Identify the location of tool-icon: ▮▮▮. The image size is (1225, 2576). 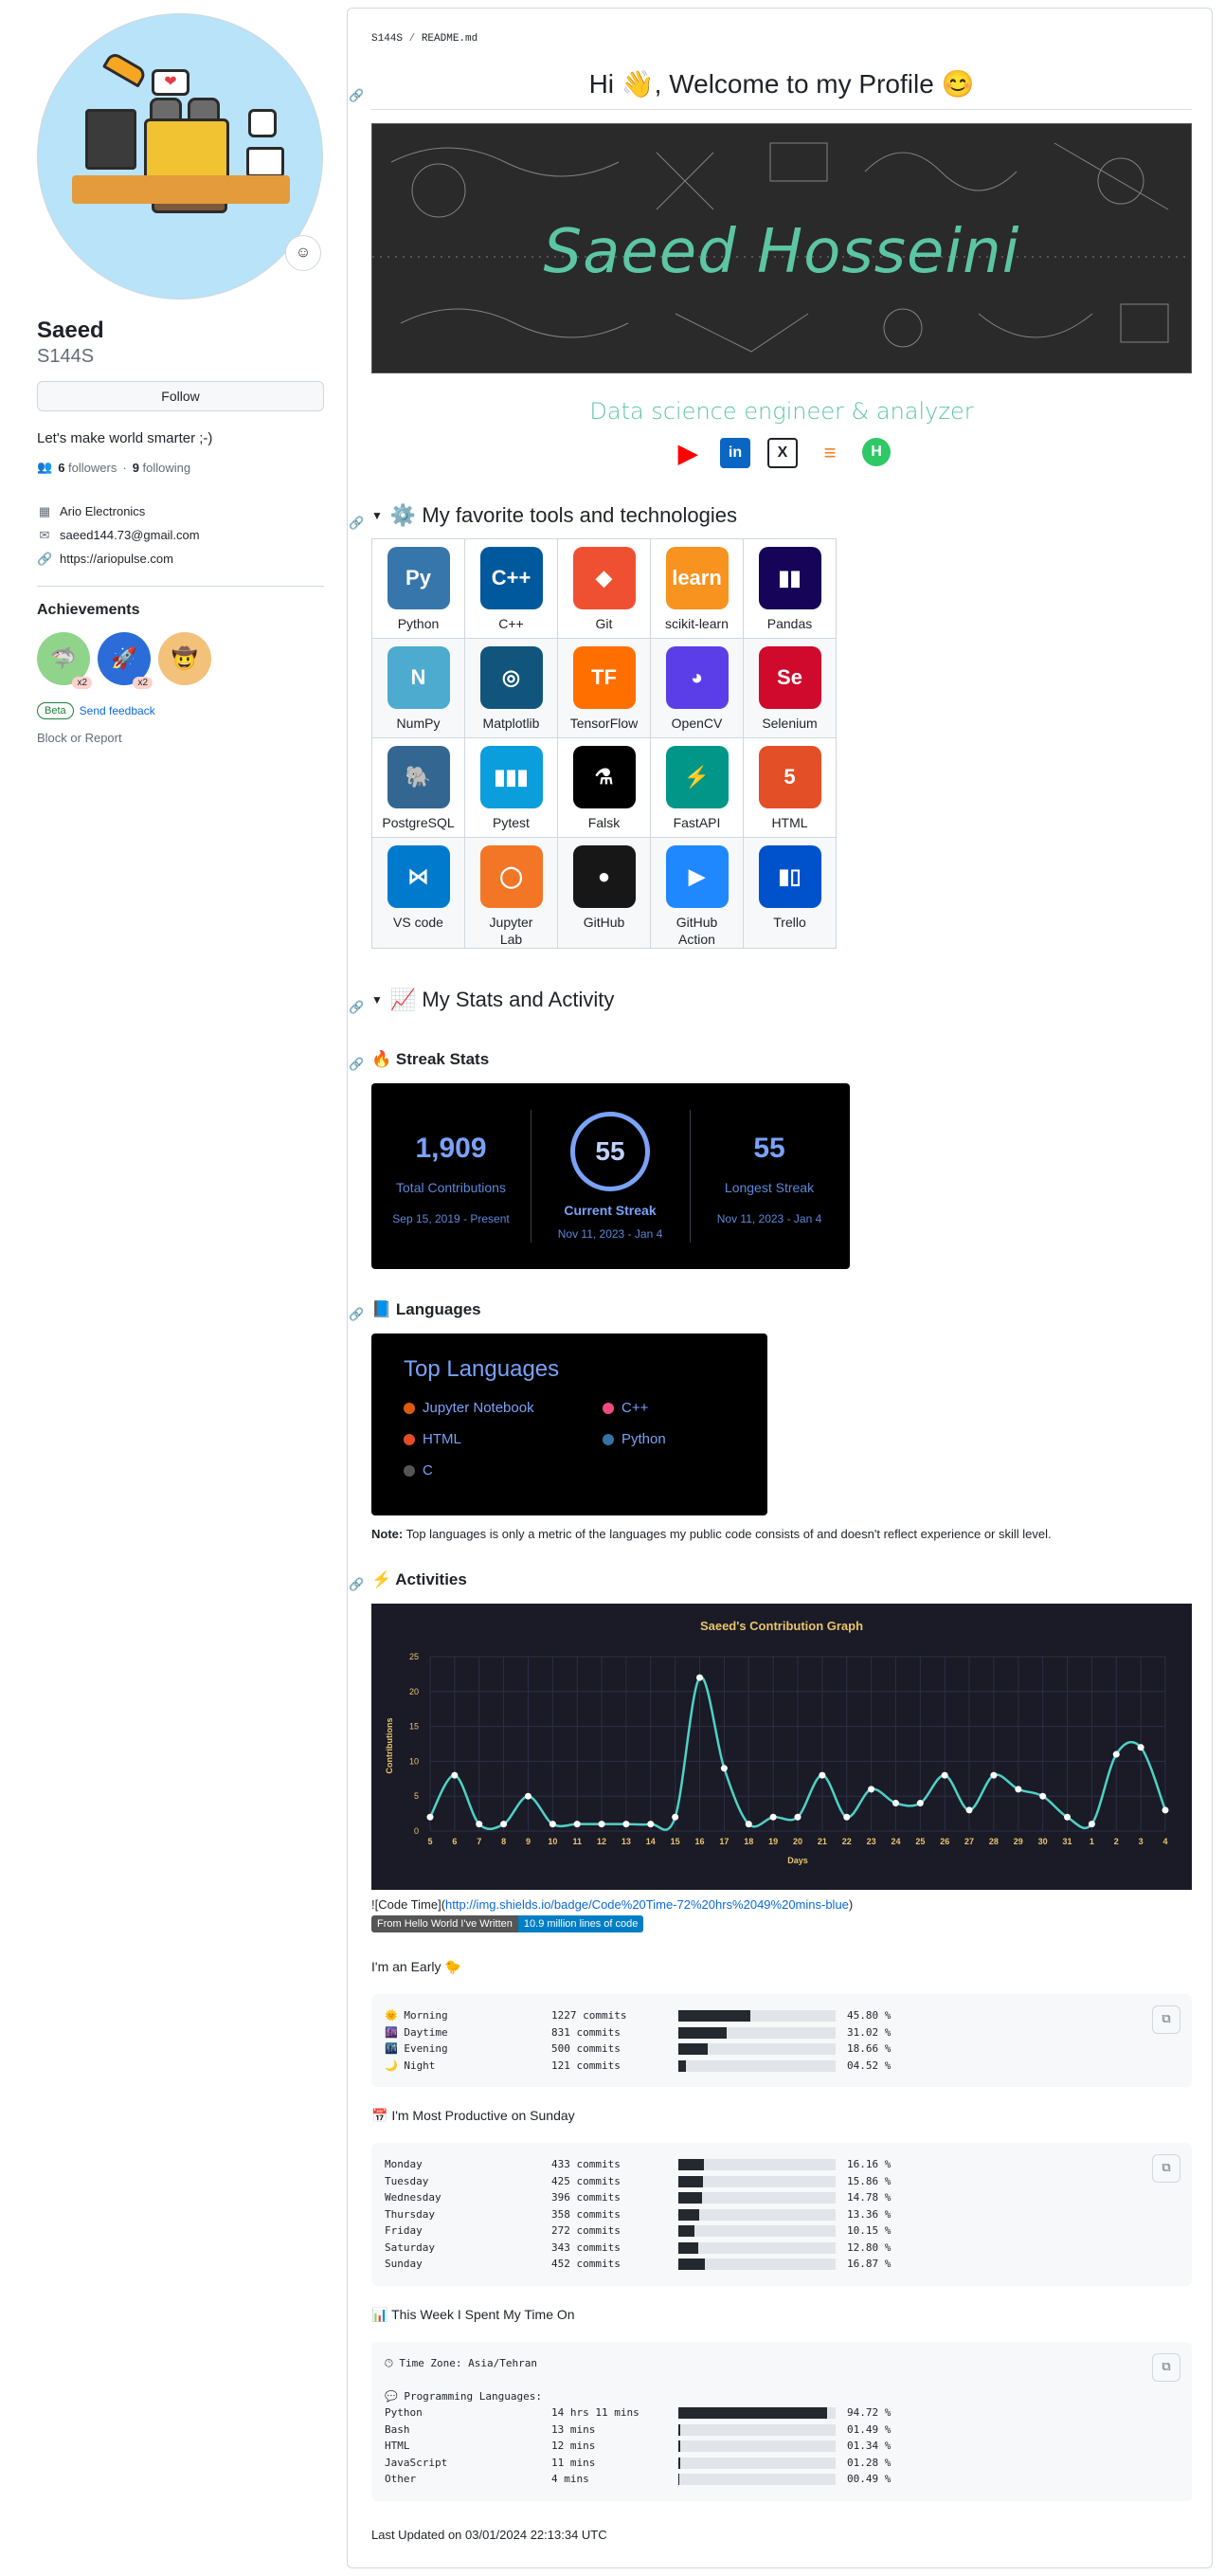
(511, 777).